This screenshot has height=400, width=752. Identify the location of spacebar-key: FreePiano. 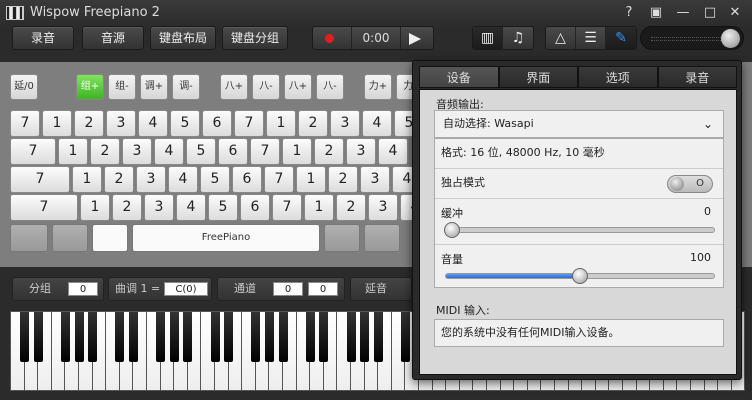
(226, 238).